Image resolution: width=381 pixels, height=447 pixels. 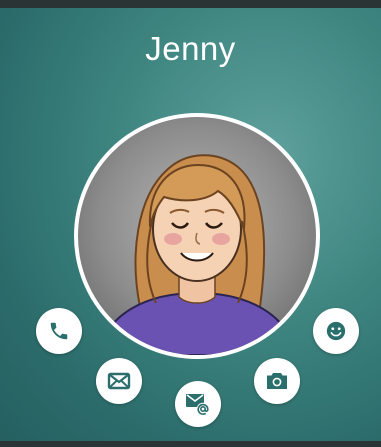 I want to click on email-button, so click(x=198, y=404).